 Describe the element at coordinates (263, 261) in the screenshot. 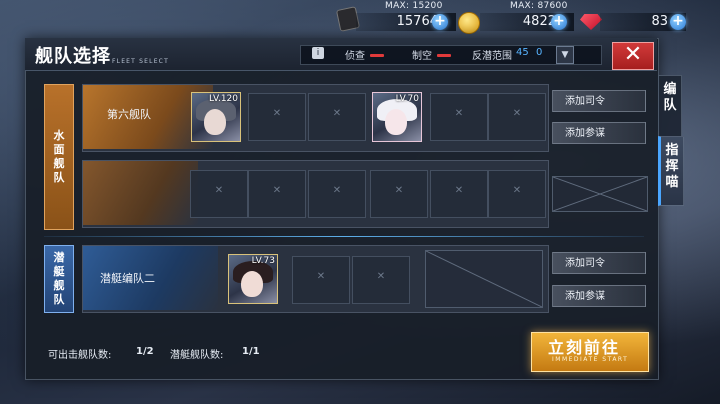

I see `ship-level: LV.73` at that location.